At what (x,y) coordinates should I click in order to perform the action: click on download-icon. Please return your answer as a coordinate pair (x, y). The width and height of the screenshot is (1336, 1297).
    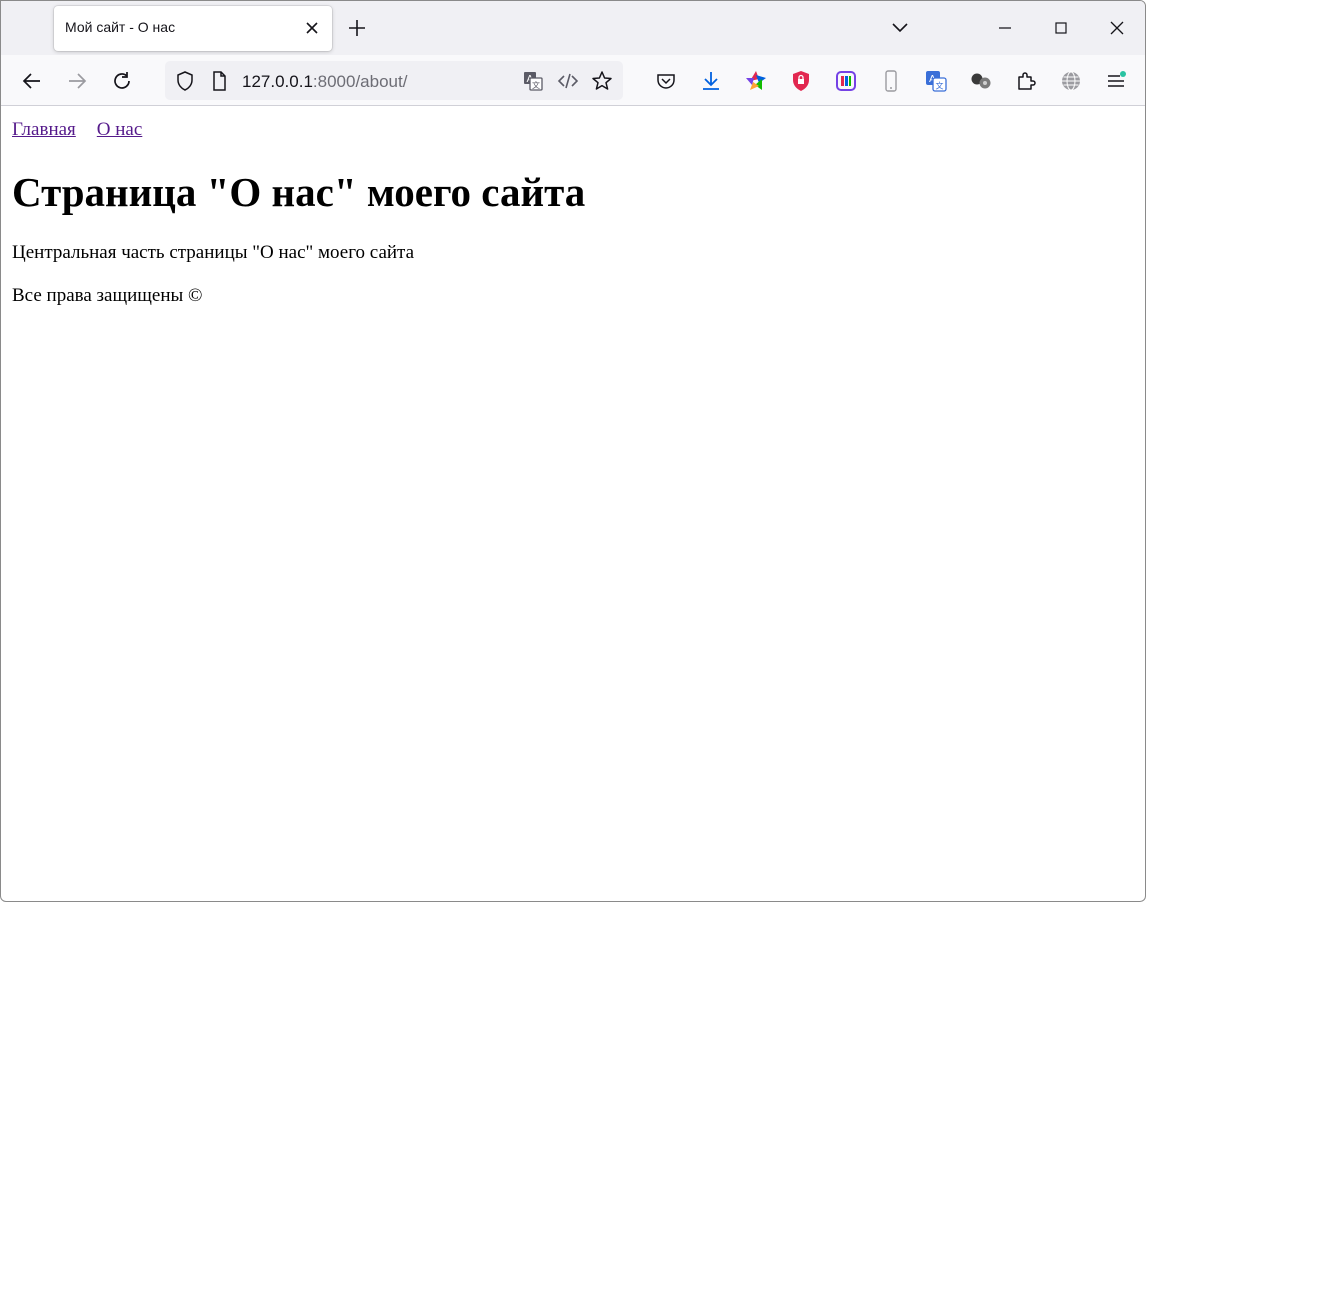
    Looking at the image, I should click on (711, 81).